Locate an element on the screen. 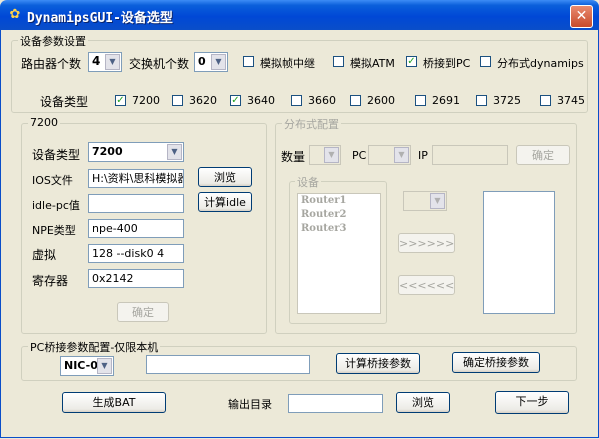 Image resolution: width=599 pixels, height=439 pixels. switch-count-select: 0 ▼ is located at coordinates (211, 62).